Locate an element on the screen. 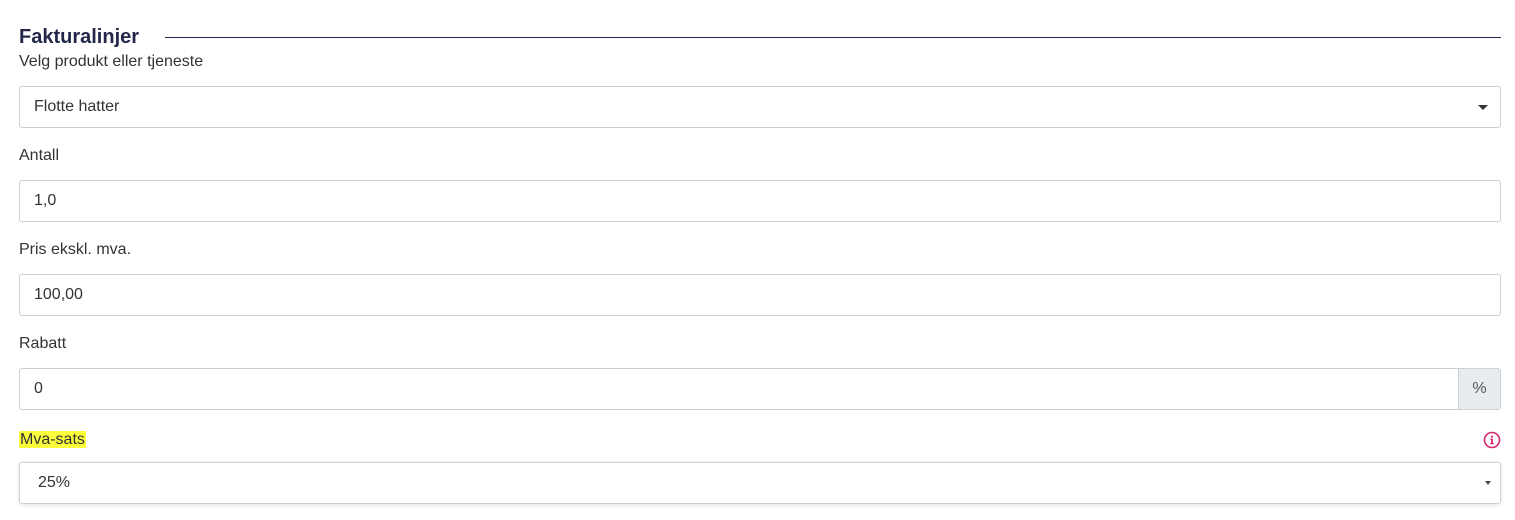  section-title: Fakturalinjer is located at coordinates (79, 36).